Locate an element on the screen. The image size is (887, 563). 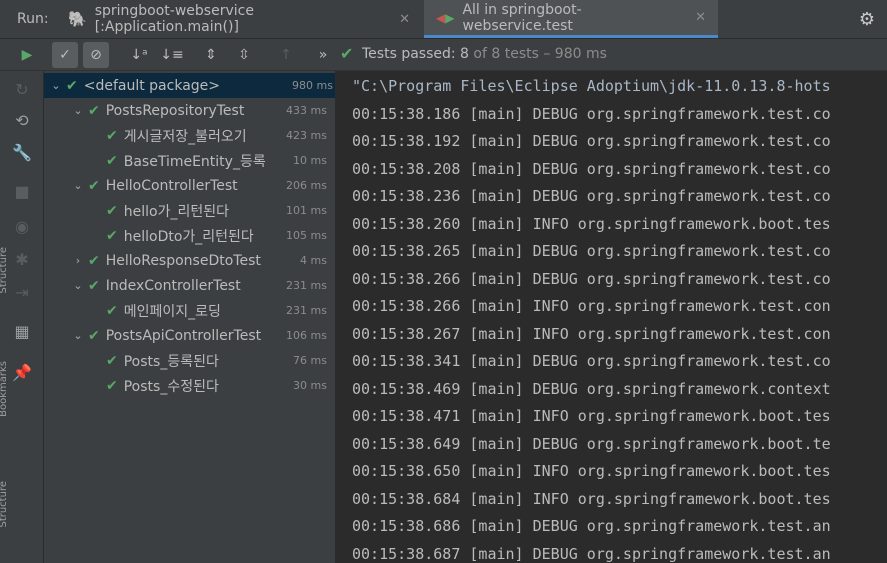
tree-row-time: 101 ms is located at coordinates (306, 210).